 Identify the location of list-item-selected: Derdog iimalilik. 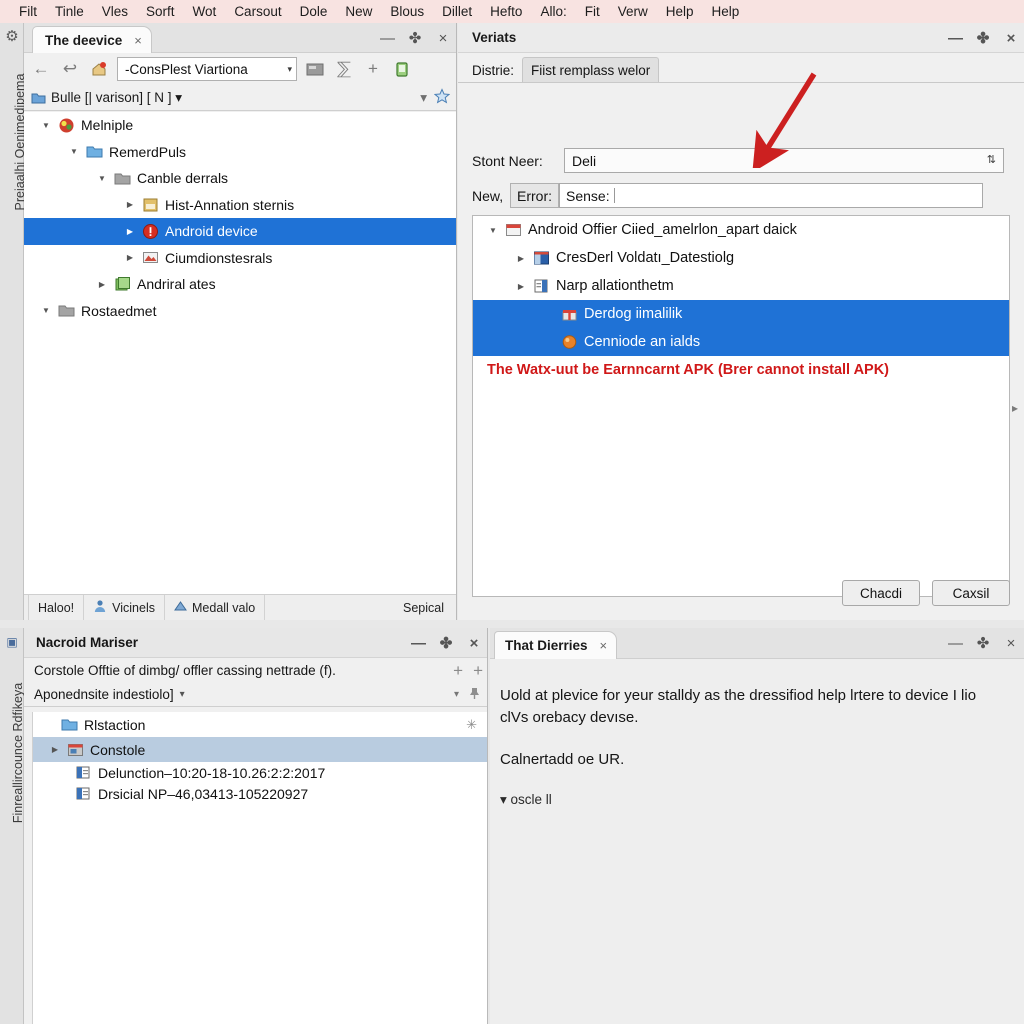
(741, 314).